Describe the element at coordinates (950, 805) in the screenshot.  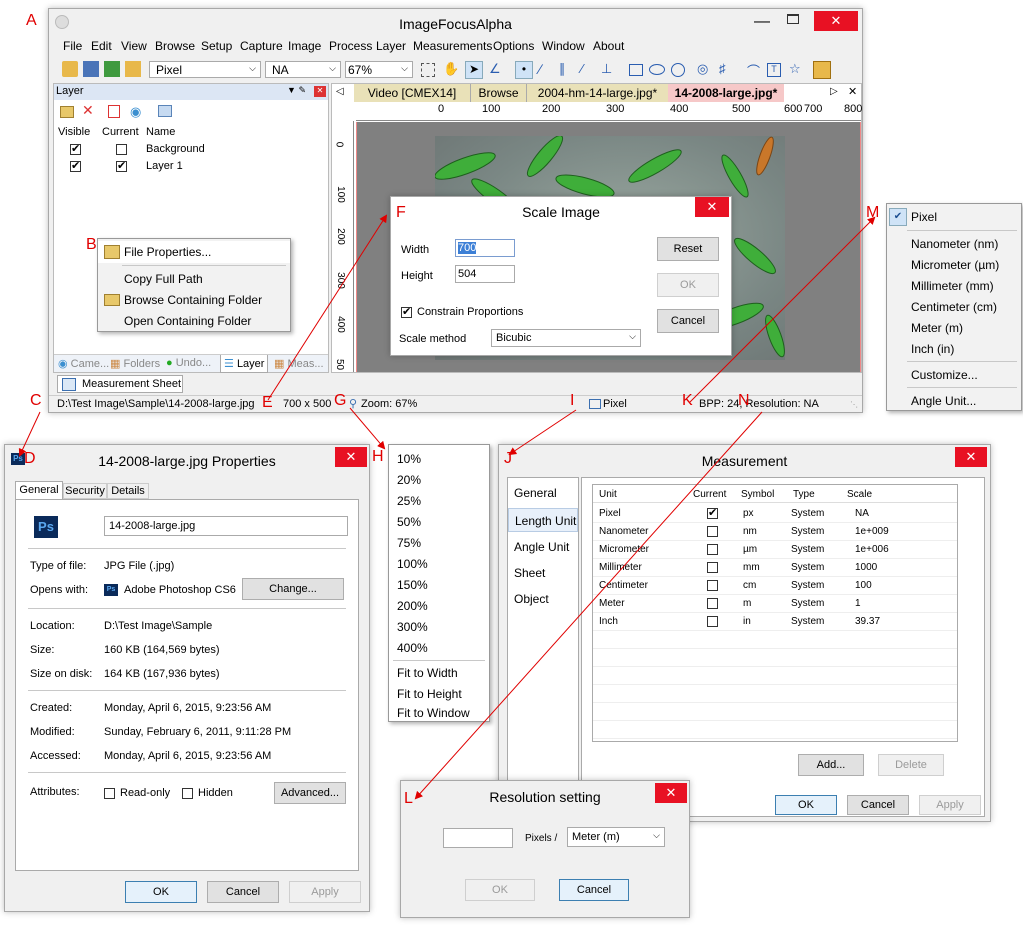
I see `measurement-apply-button: Apply` at that location.